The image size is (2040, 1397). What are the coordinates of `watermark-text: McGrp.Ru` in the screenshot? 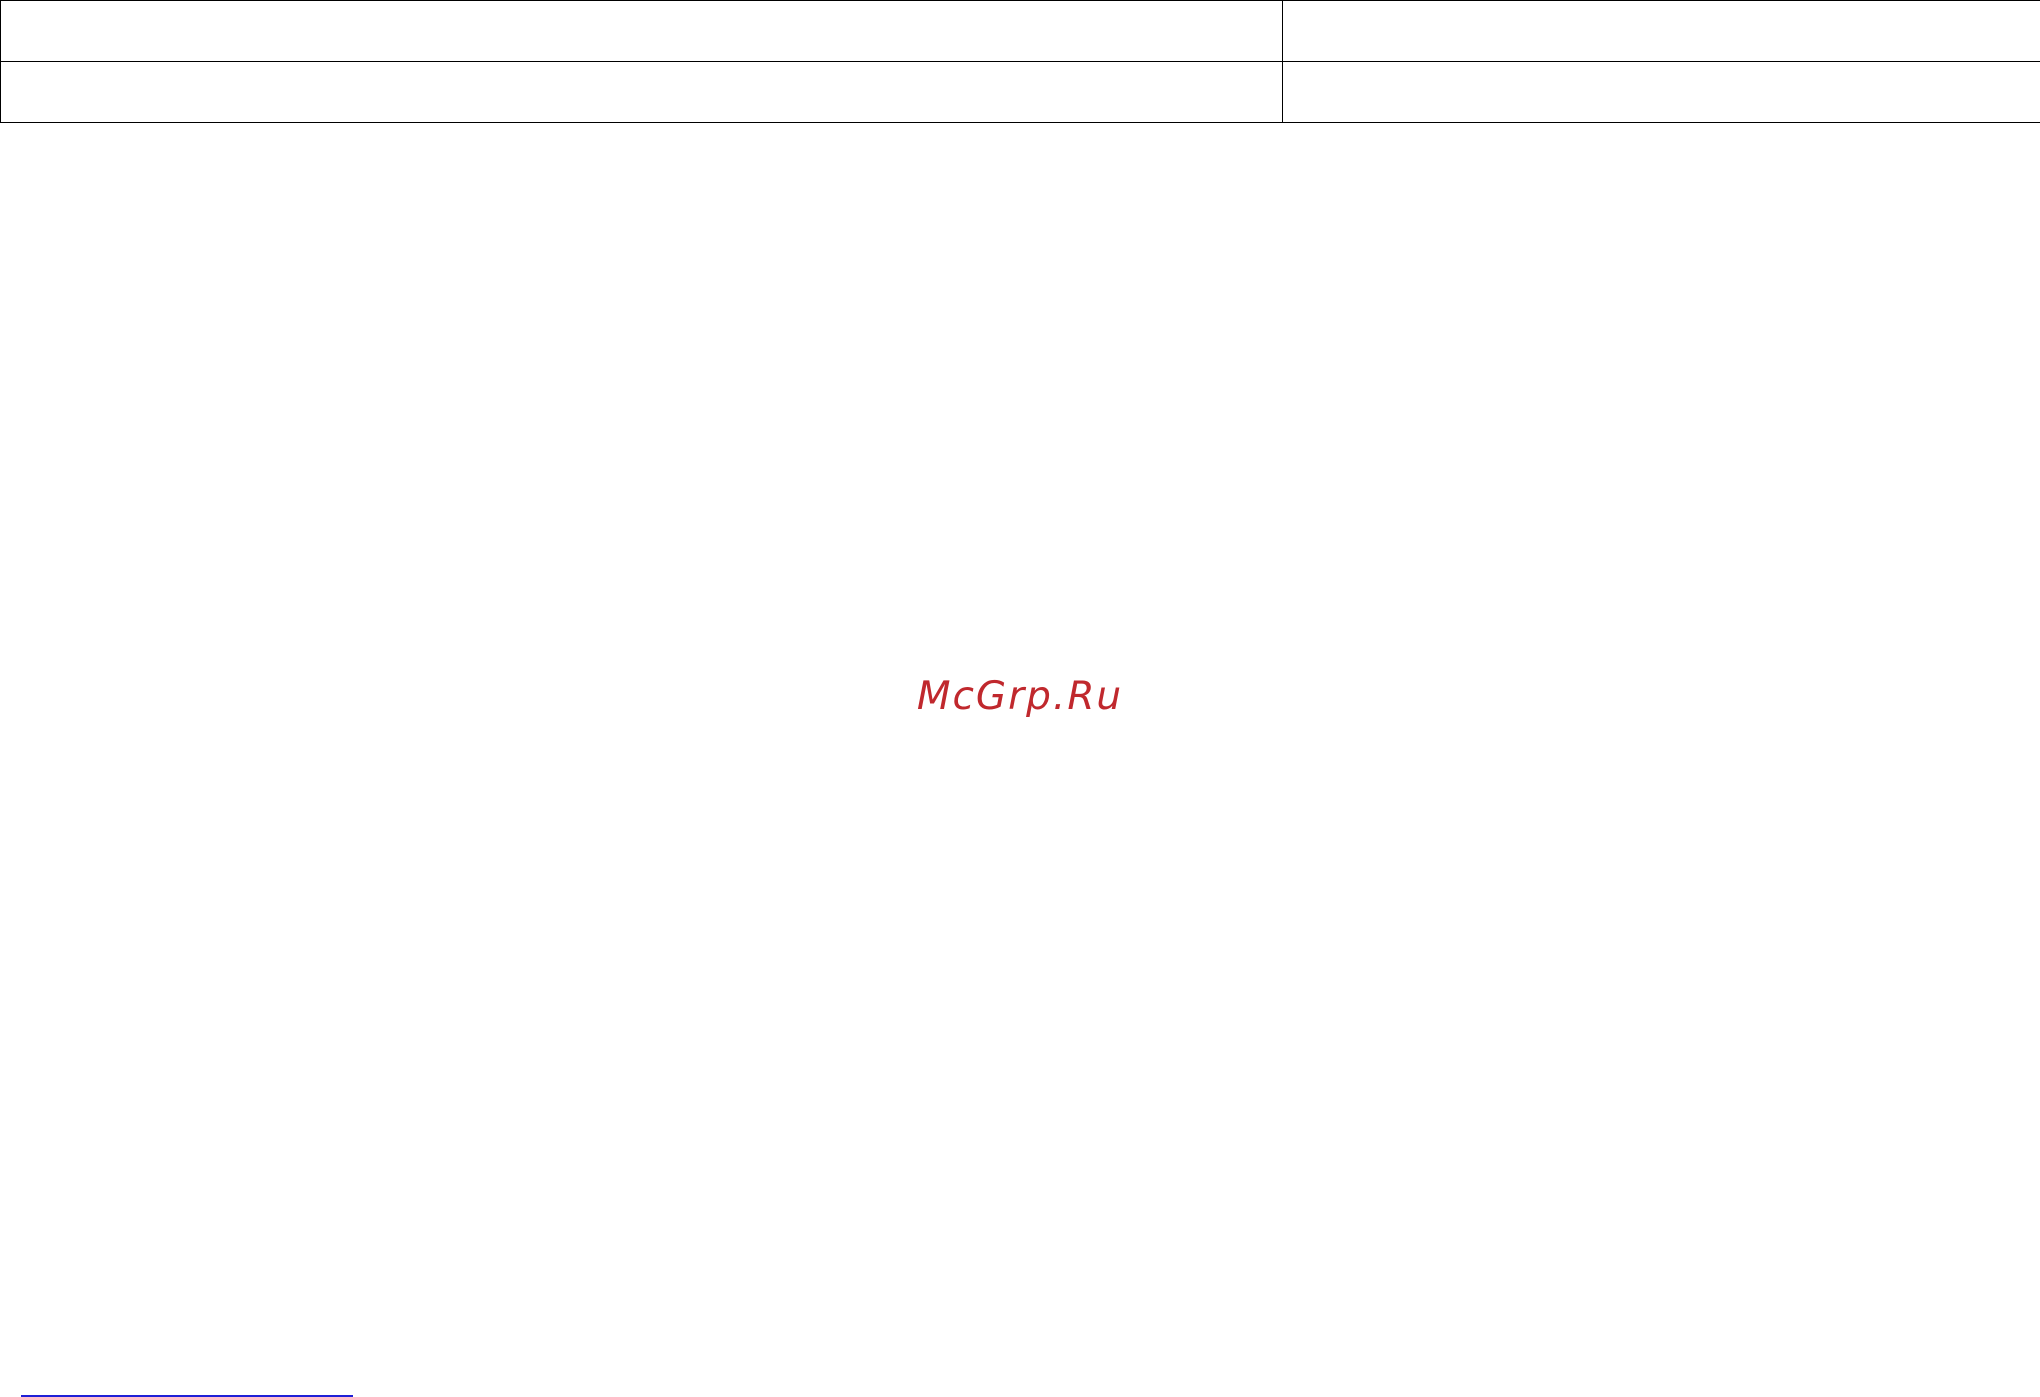 It's located at (1020, 696).